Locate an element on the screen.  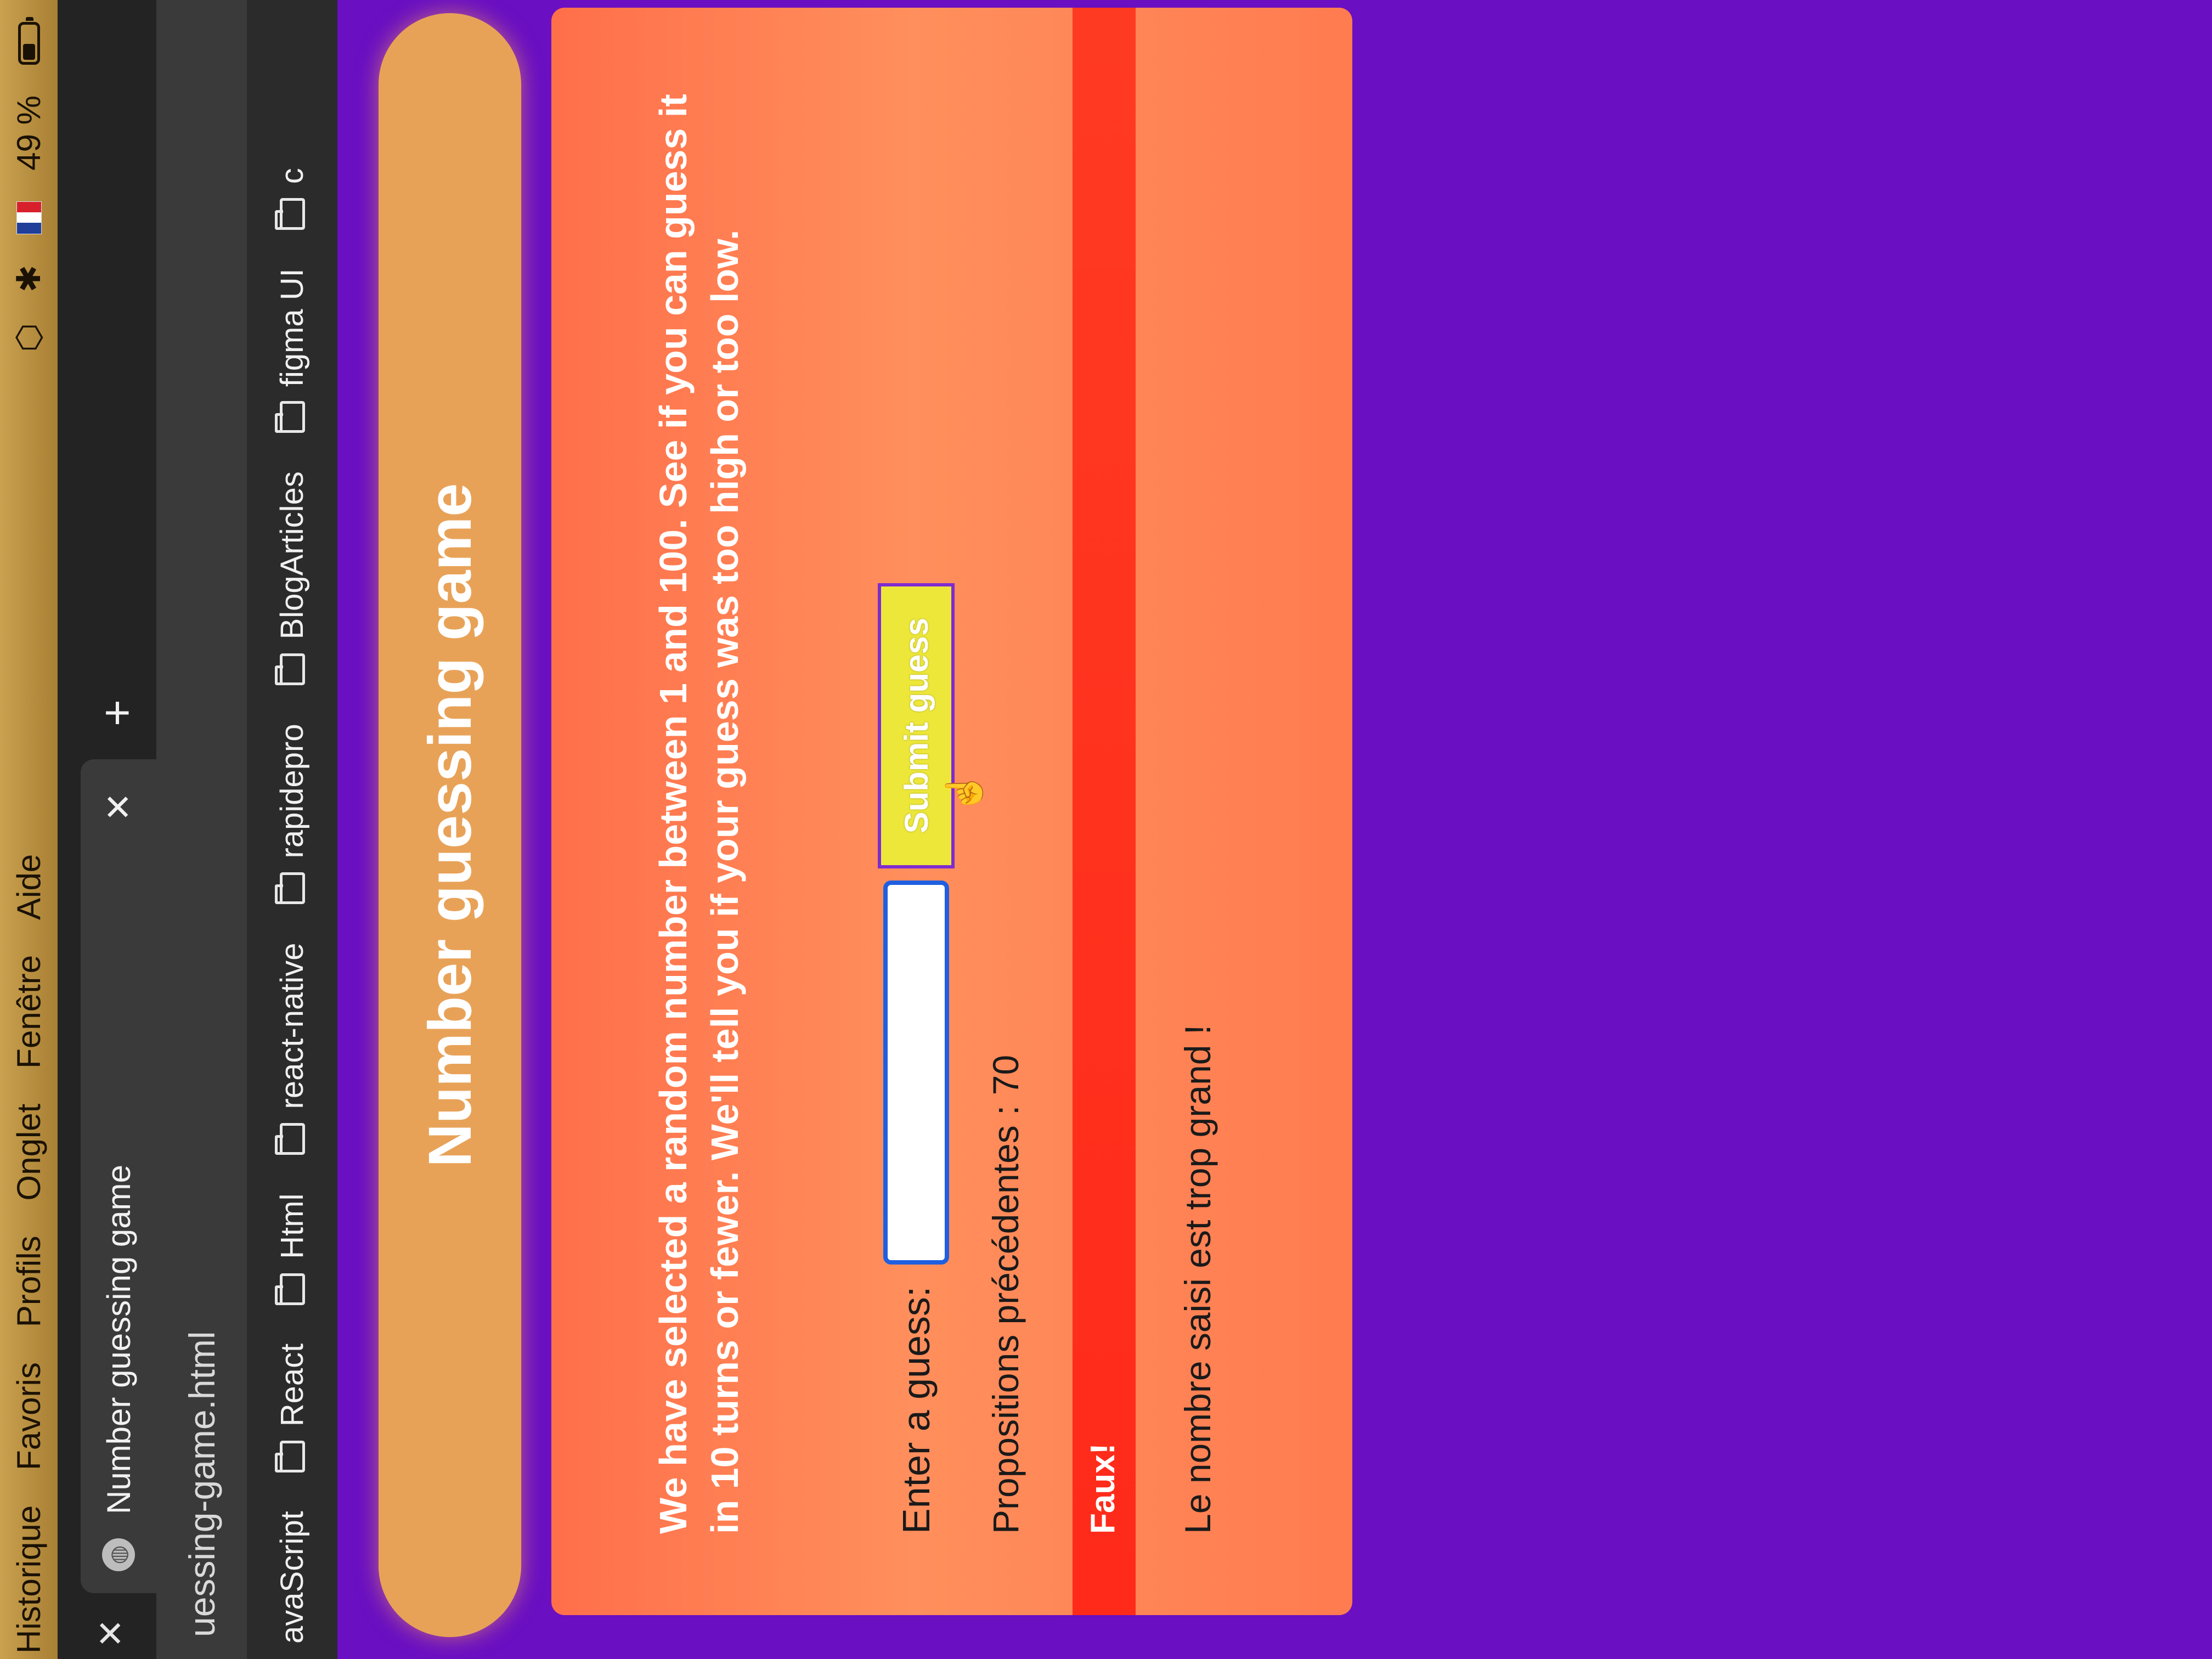
bookmark-figma-ui: figma UI is located at coordinates (292, 350).